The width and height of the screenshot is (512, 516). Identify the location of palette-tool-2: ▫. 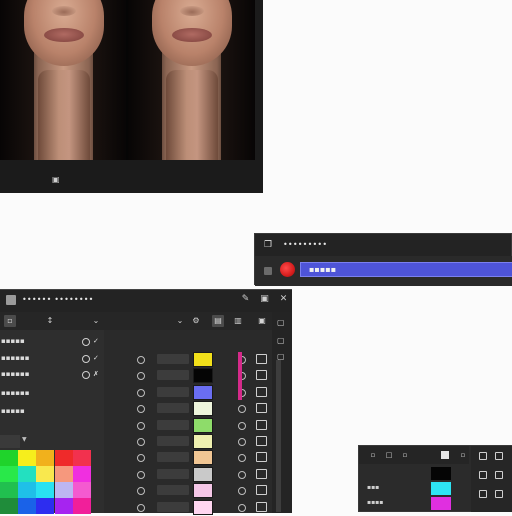
(405, 455).